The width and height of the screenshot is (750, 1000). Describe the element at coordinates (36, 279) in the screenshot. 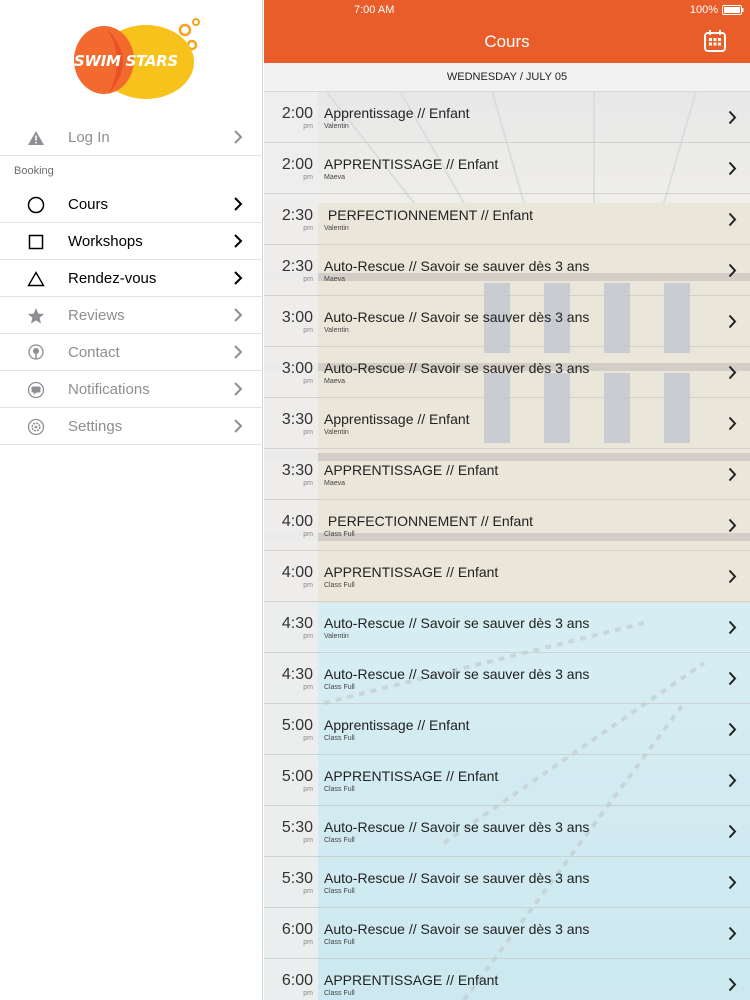

I see `triangle-icon` at that location.